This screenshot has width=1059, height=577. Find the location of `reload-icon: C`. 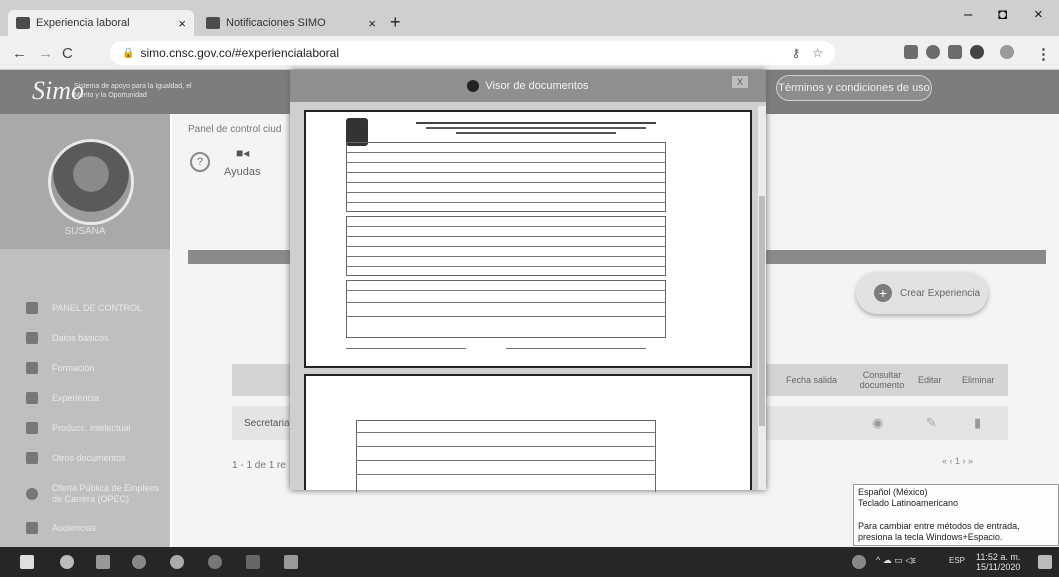

reload-icon: C is located at coordinates (67, 53).